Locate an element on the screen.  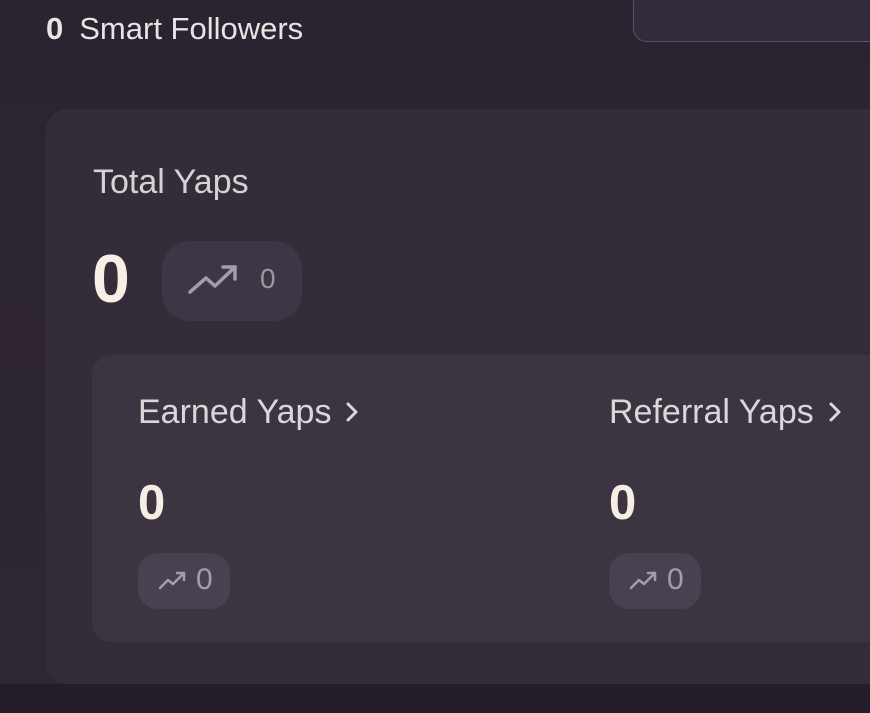
top-card-partial is located at coordinates (751, 21).